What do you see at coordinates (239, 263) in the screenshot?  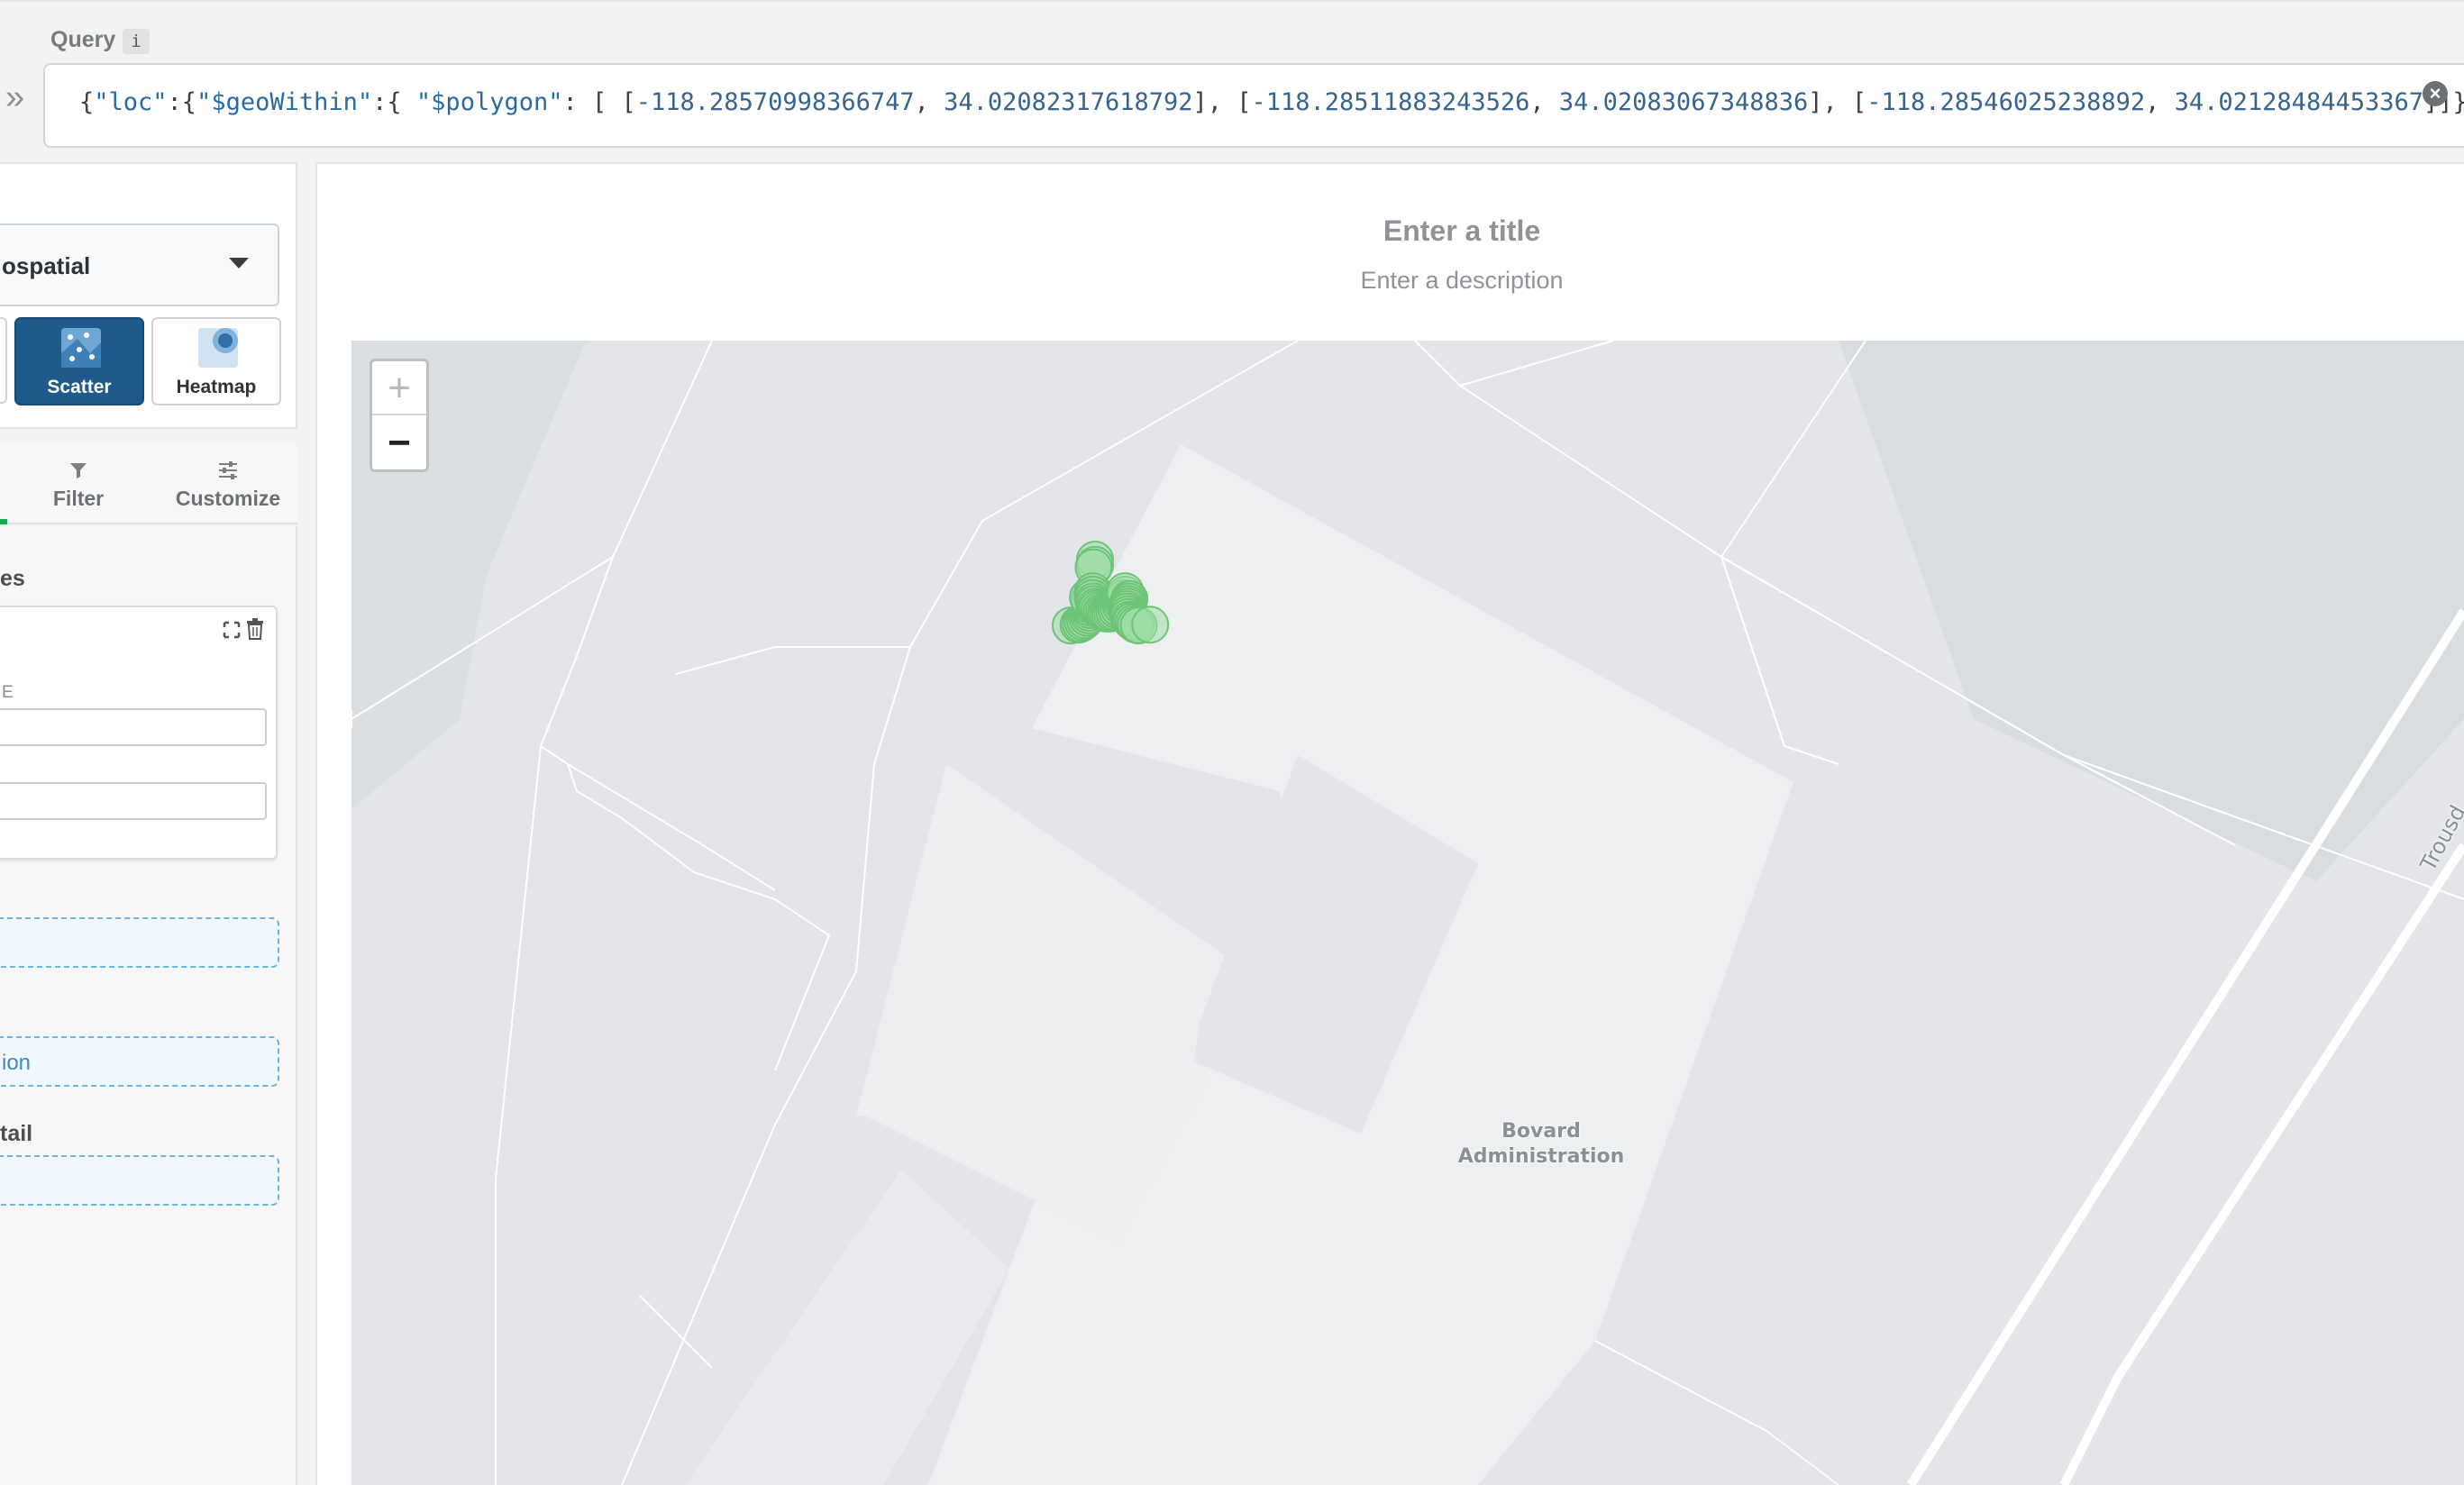 I see `chevron-down-icon` at bounding box center [239, 263].